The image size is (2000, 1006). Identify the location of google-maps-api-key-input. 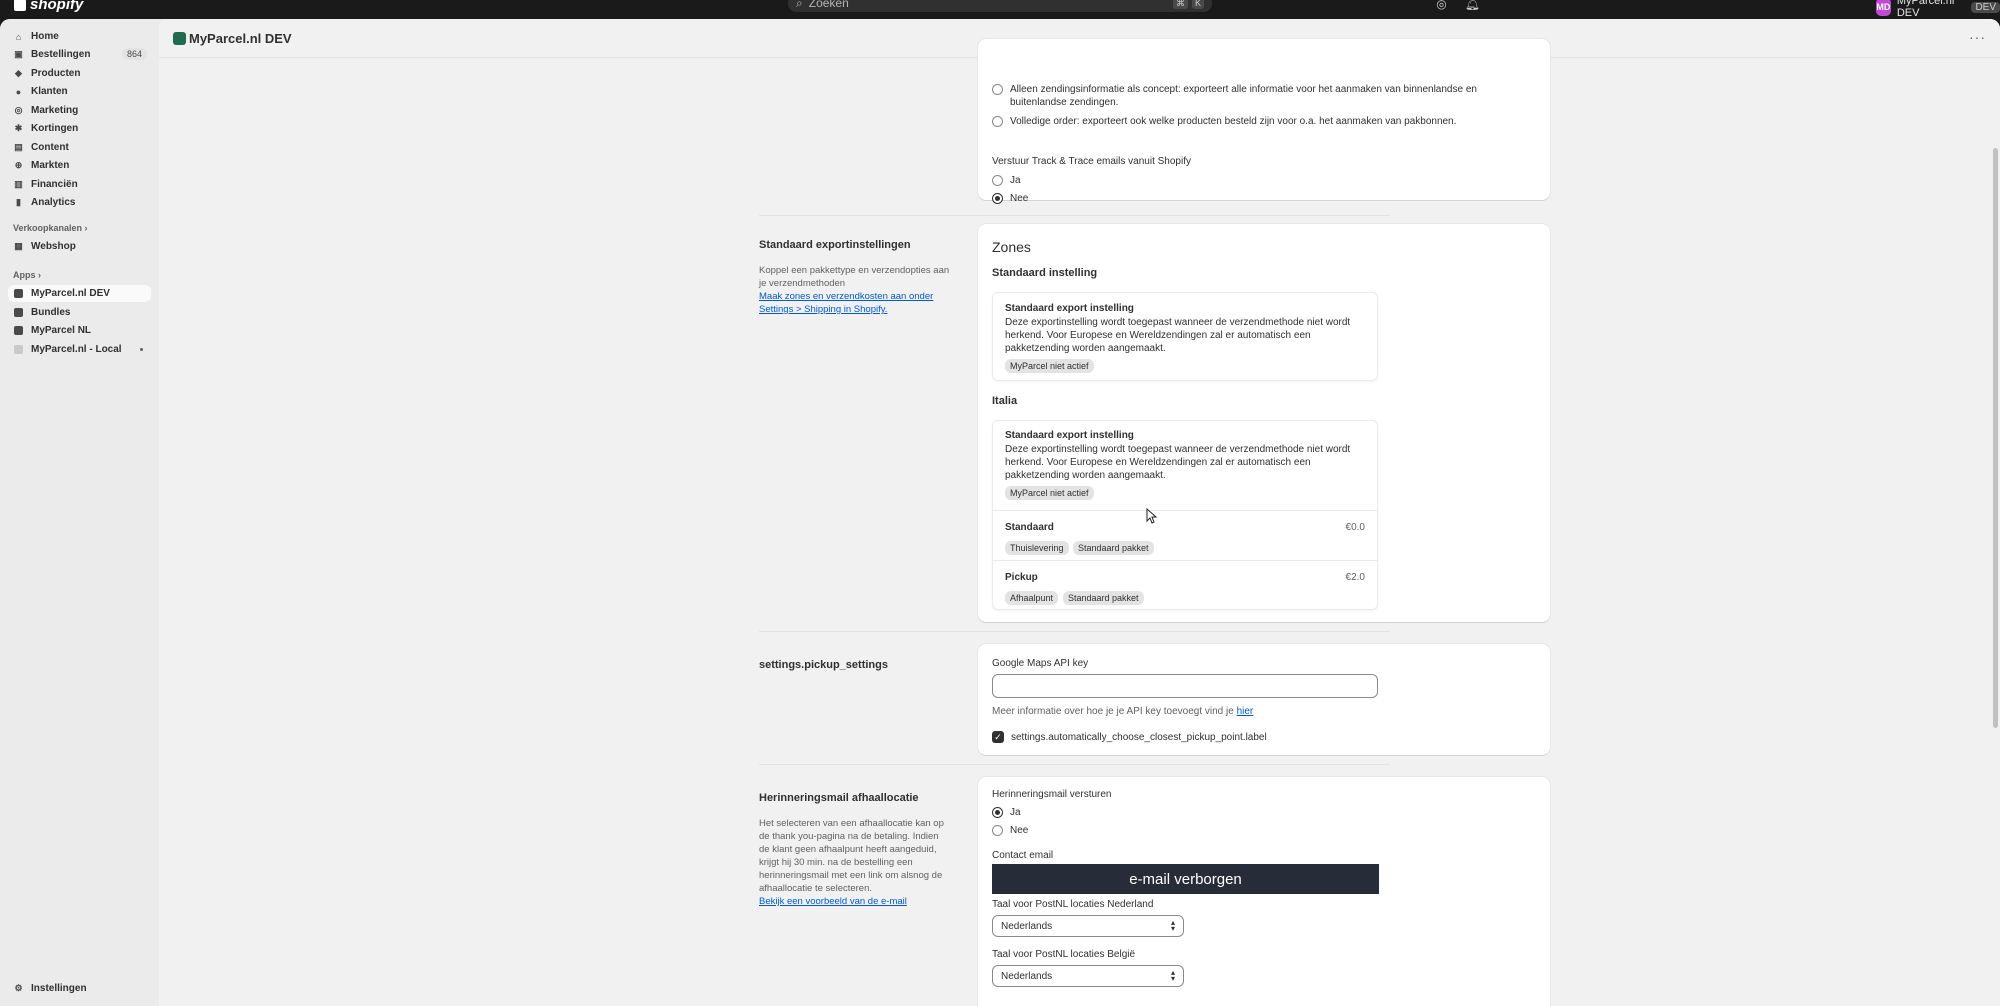
(1185, 686).